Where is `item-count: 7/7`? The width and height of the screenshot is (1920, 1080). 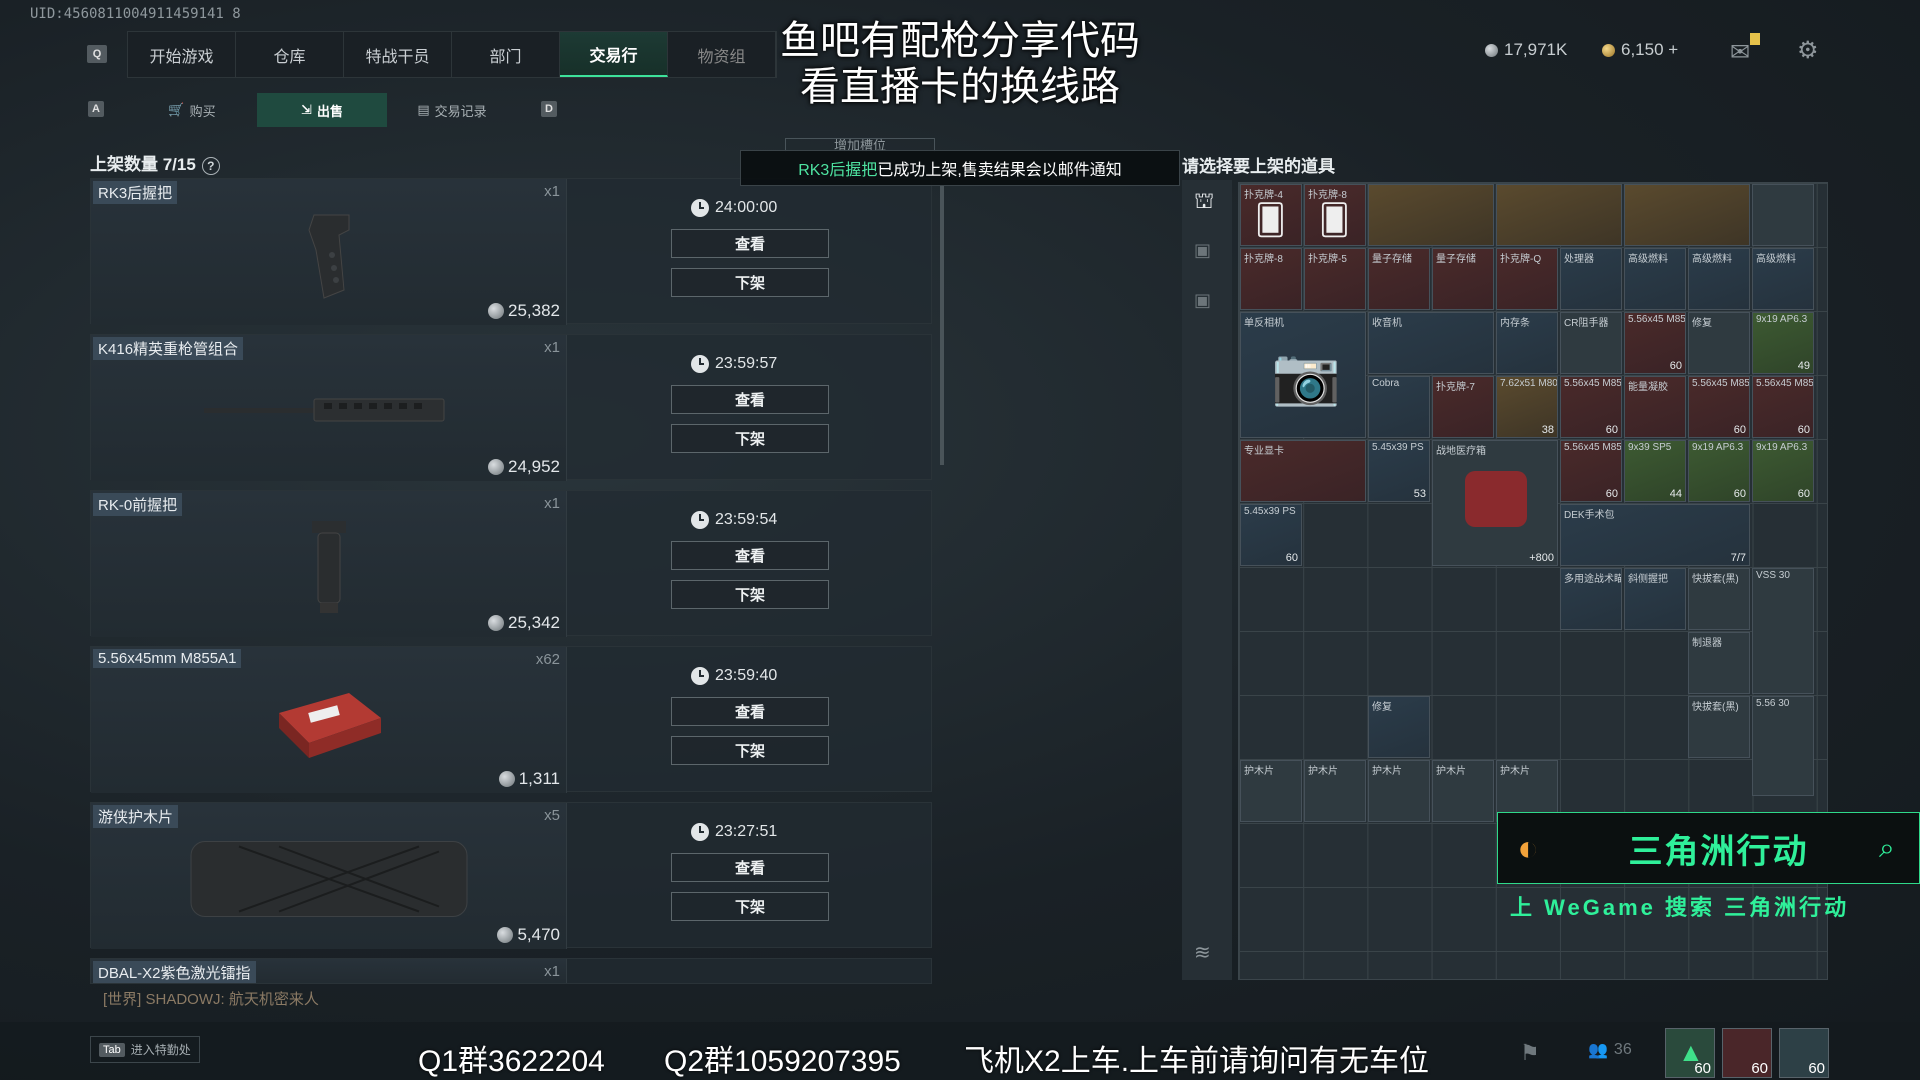 item-count: 7/7 is located at coordinates (1738, 558).